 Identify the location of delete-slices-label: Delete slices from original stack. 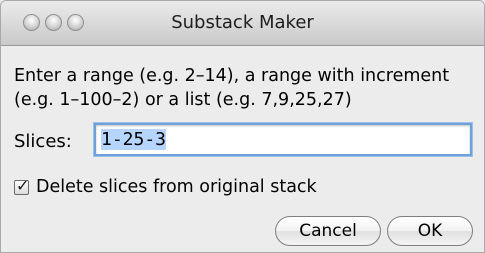
(176, 187).